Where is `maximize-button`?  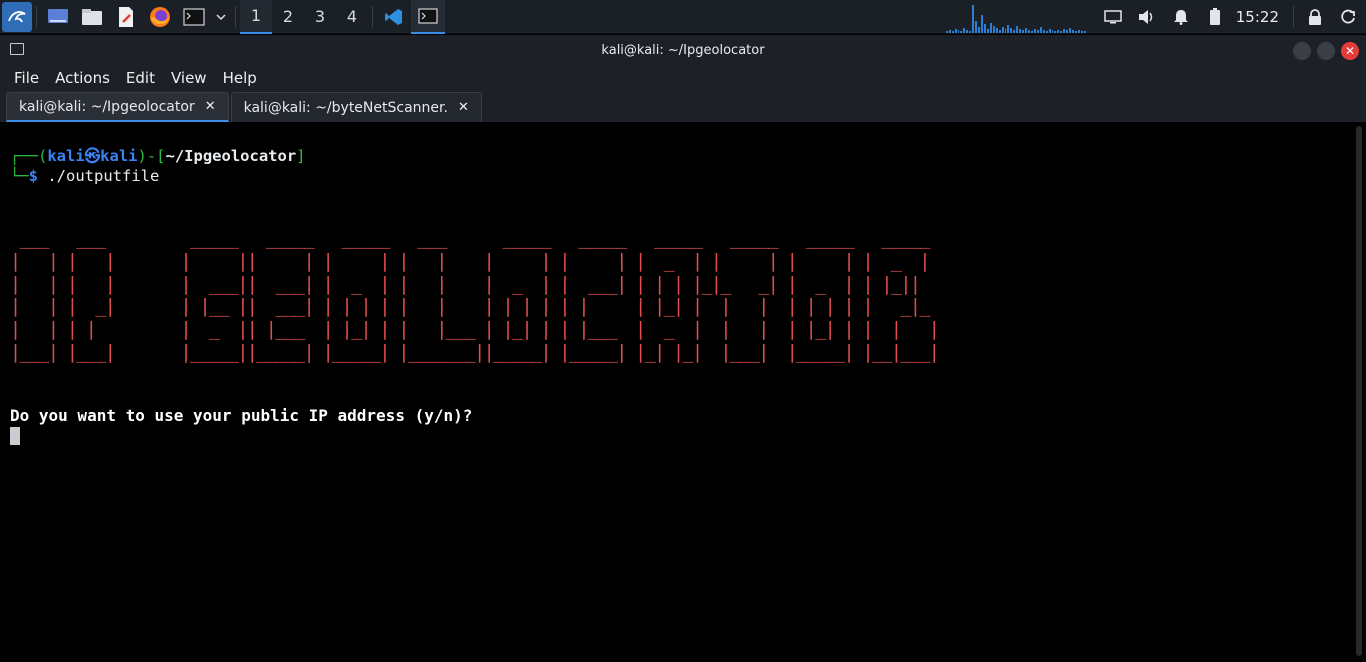
maximize-button is located at coordinates (1326, 51).